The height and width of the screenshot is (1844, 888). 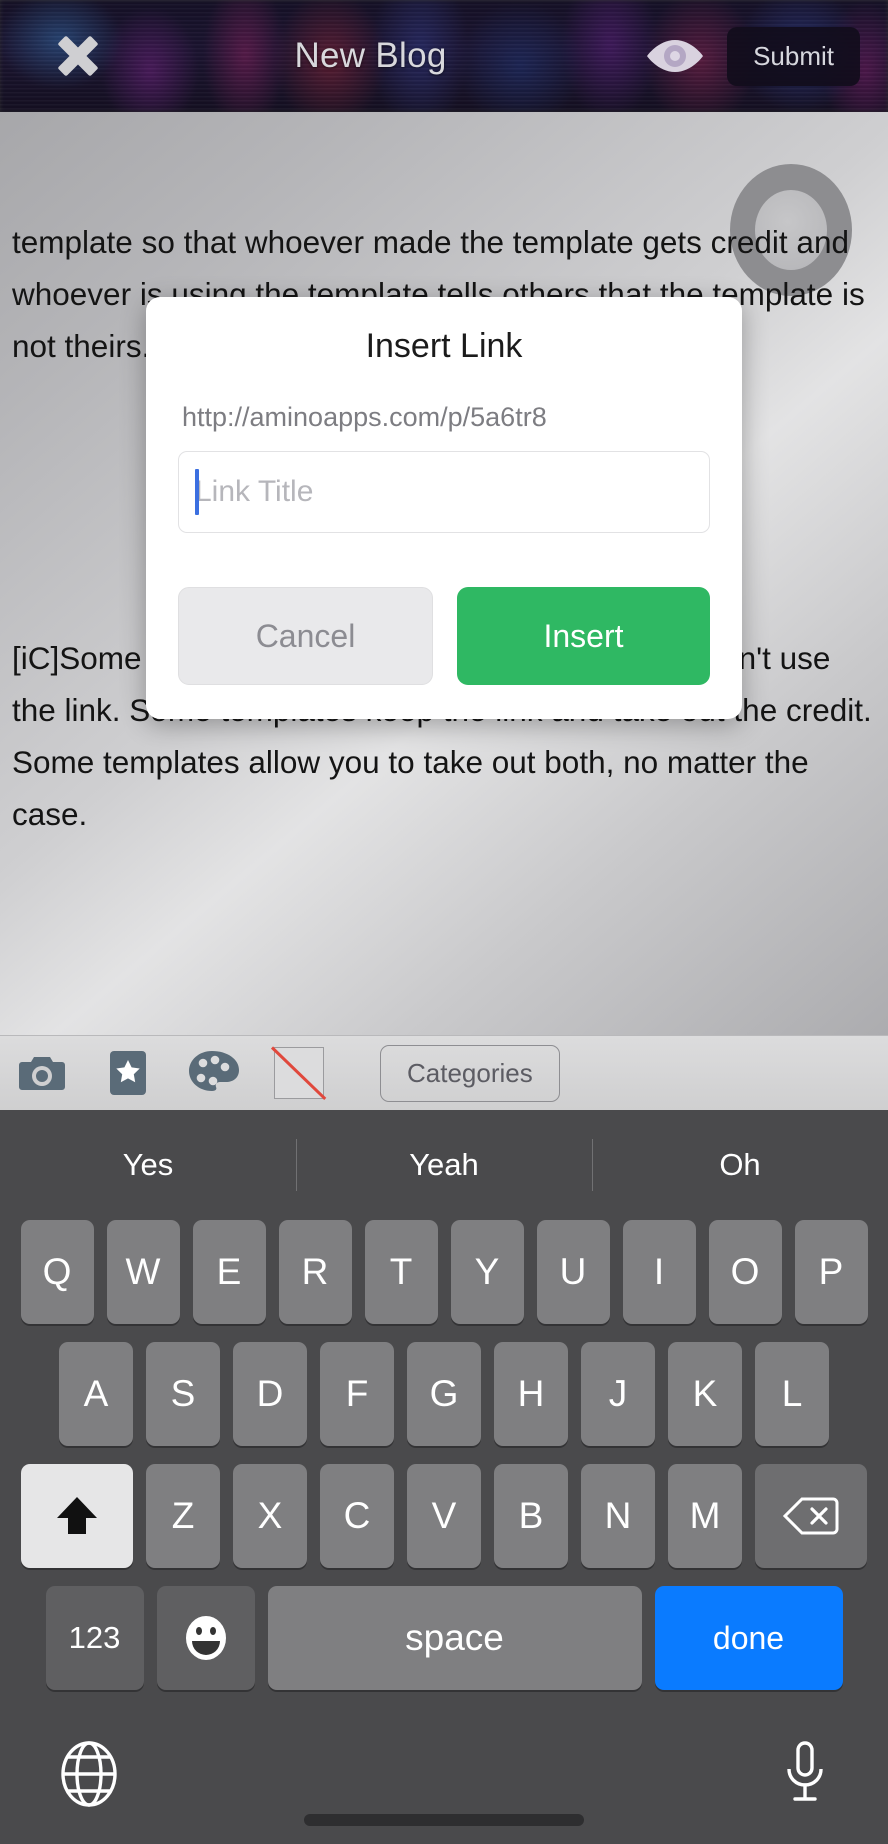 I want to click on cancel-button: Cancel, so click(x=305, y=636).